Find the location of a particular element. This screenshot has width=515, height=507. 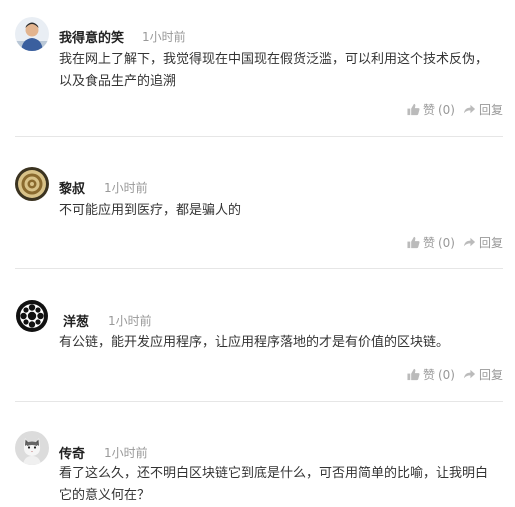

commenter-name: 黎叔 is located at coordinates (72, 187).